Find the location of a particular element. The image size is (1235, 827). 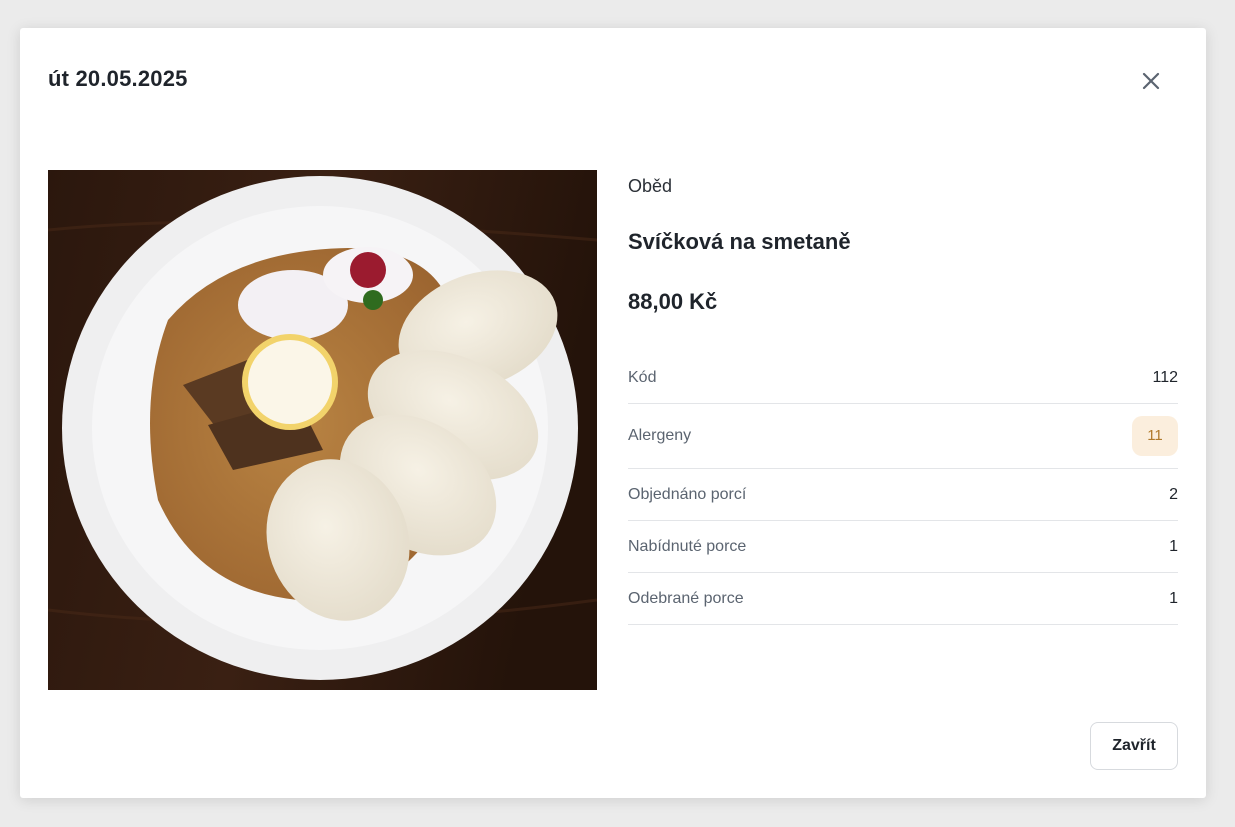

detail-value: 2 is located at coordinates (1173, 494).